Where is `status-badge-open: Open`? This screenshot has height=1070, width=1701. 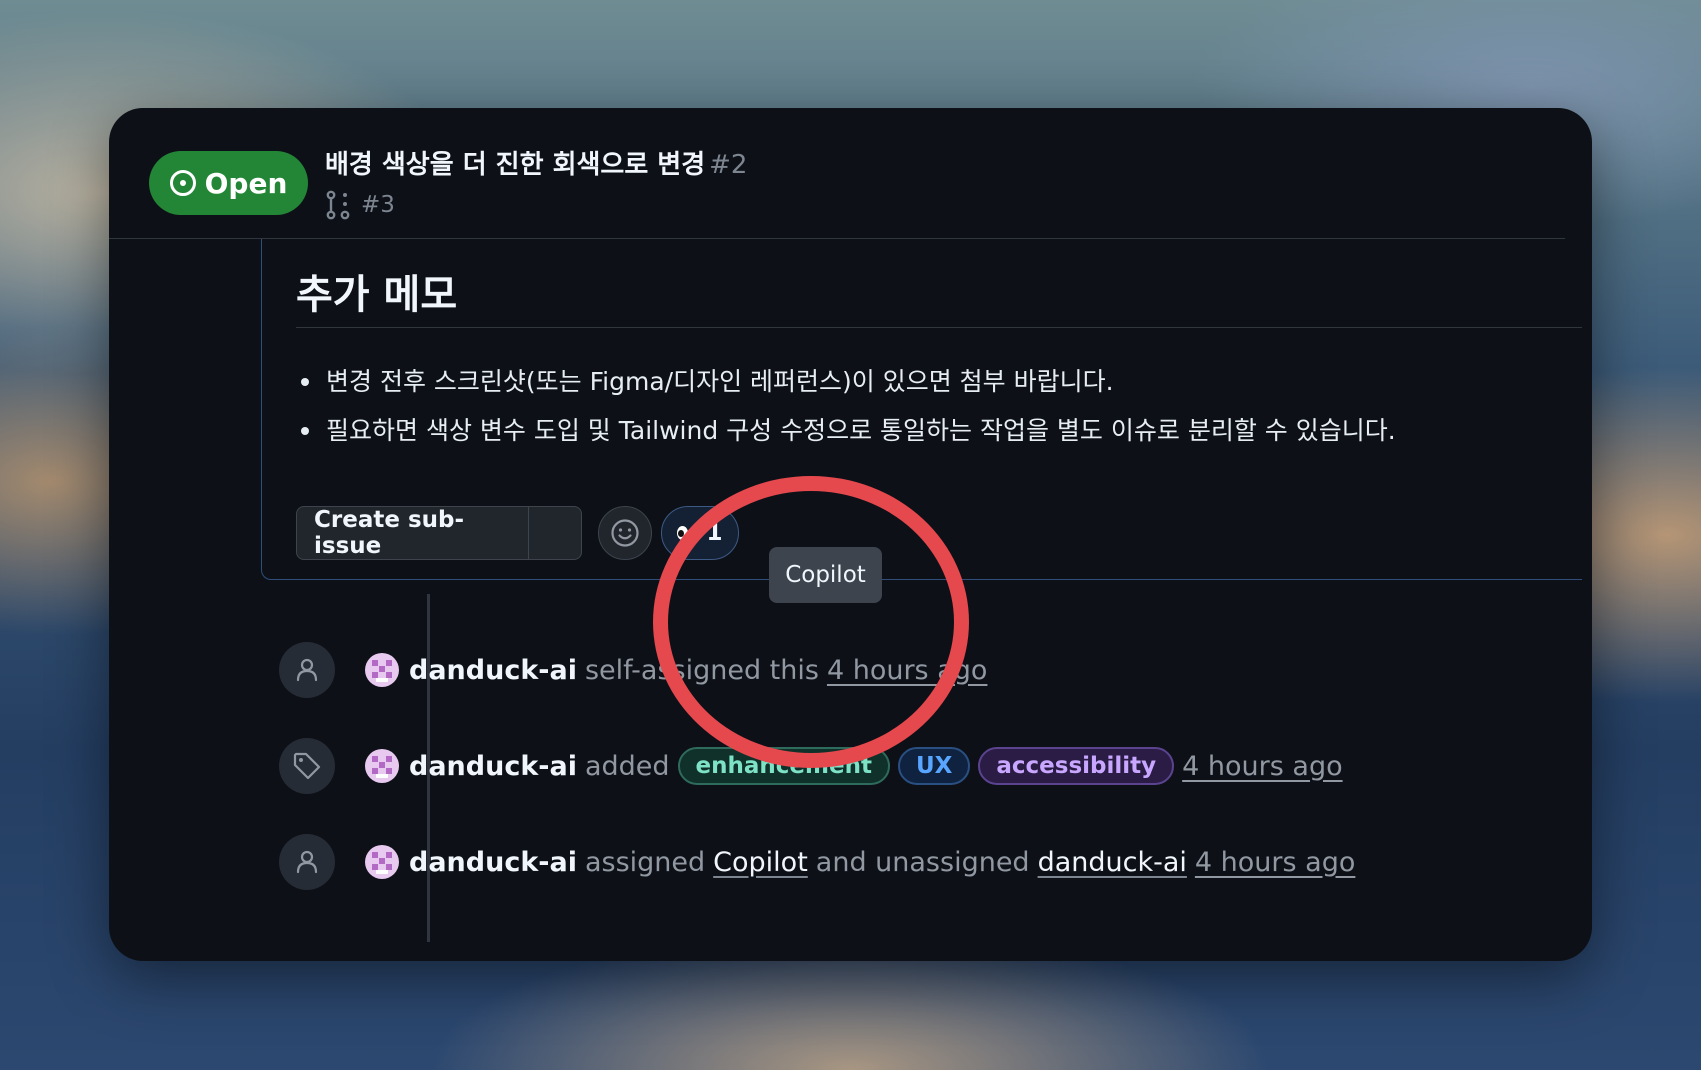
status-badge-open: Open is located at coordinates (228, 183).